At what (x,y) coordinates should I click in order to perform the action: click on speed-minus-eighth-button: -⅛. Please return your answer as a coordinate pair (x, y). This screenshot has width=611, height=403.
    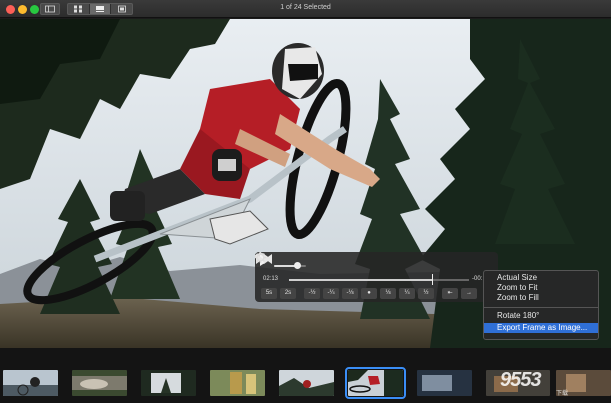
    Looking at the image, I should click on (350, 293).